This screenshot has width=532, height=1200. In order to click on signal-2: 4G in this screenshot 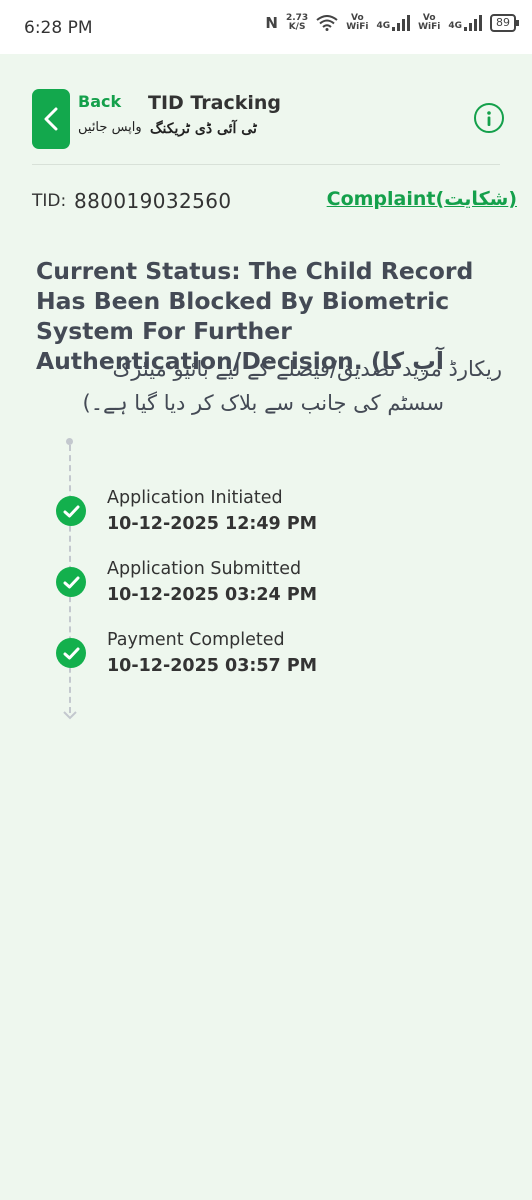, I will do `click(465, 23)`.